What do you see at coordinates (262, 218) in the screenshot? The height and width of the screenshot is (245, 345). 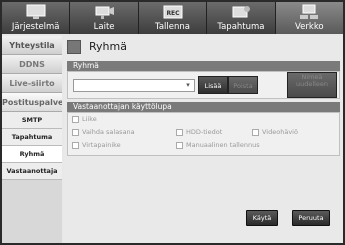 I see `apply-button: Käytä` at bounding box center [262, 218].